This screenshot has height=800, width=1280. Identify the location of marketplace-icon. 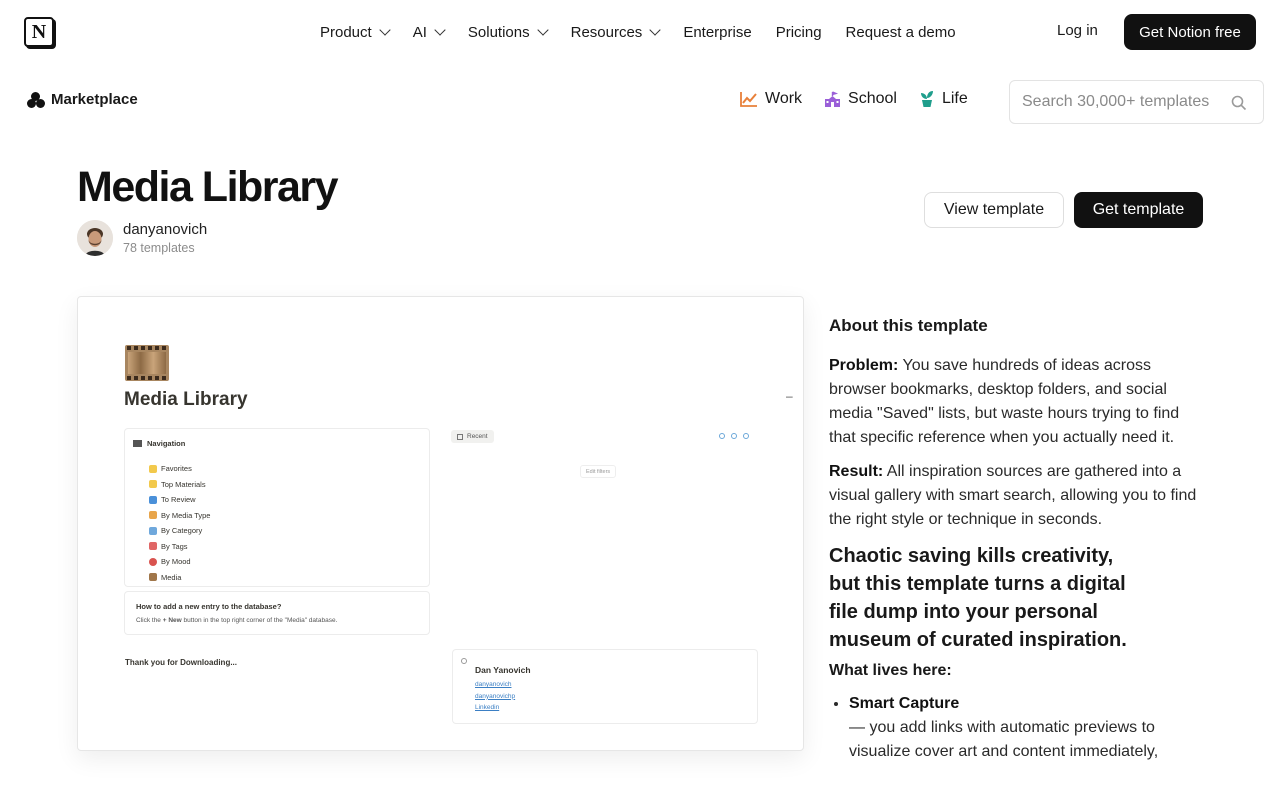
(36, 99).